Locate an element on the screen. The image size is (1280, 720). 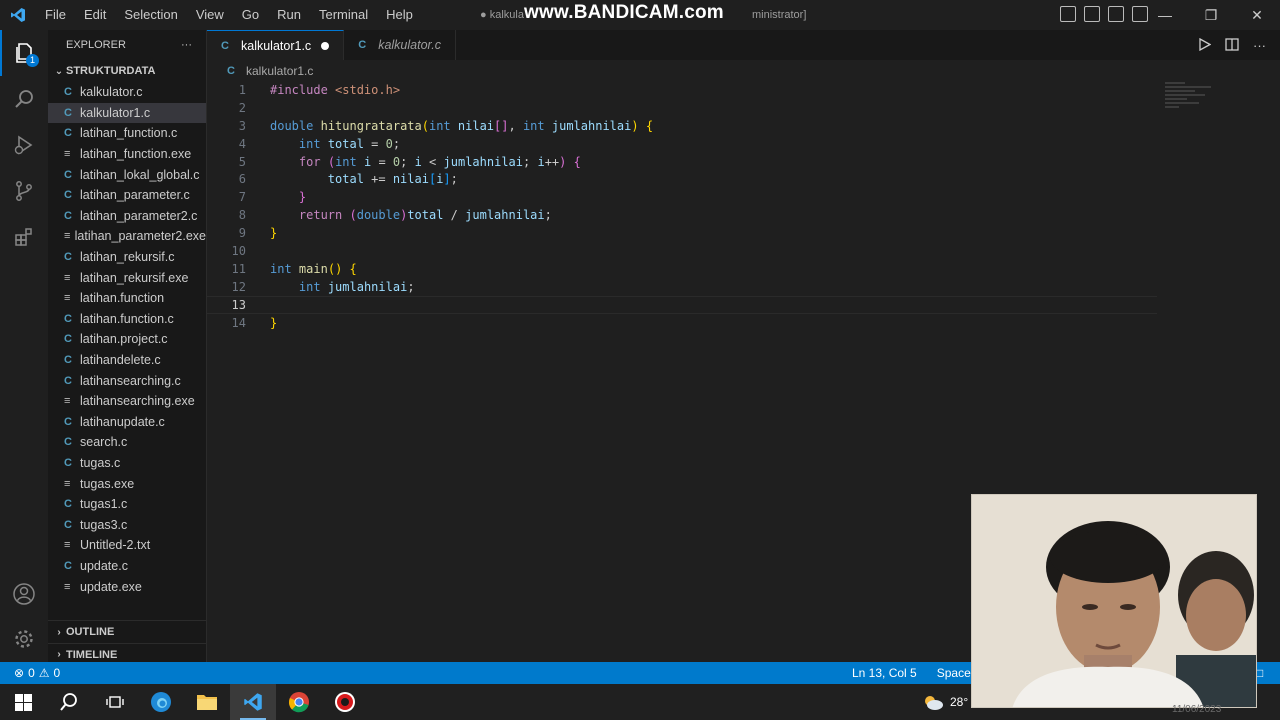
file-item: ≡ update.exe is located at coordinates (127, 586).